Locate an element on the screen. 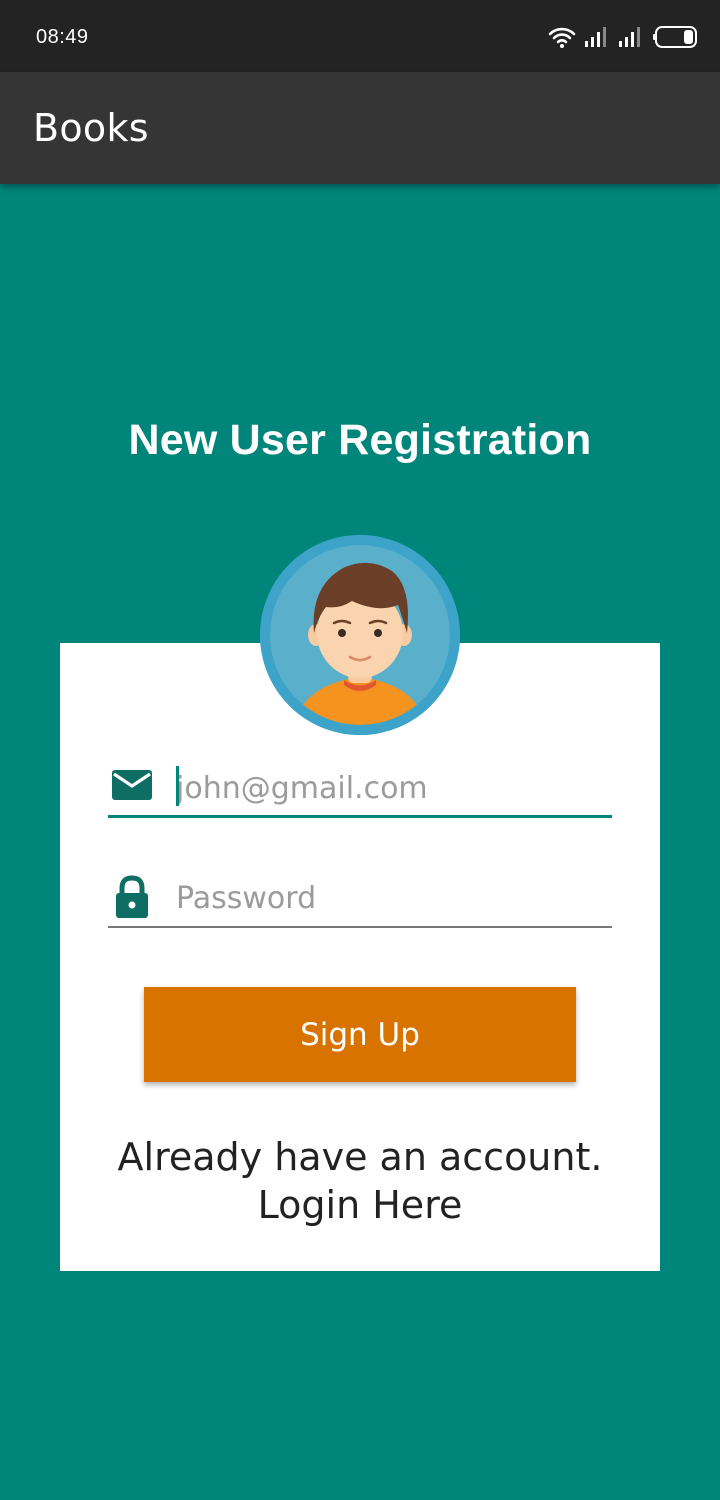 The width and height of the screenshot is (720, 1500). email-field is located at coordinates (360, 788).